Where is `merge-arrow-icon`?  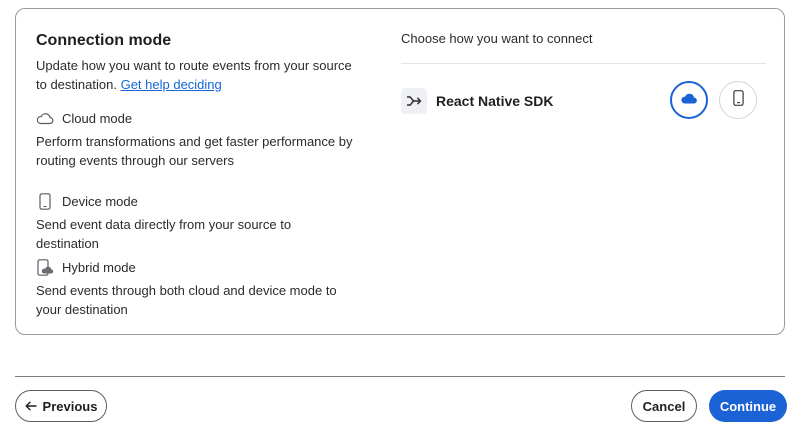 merge-arrow-icon is located at coordinates (414, 101).